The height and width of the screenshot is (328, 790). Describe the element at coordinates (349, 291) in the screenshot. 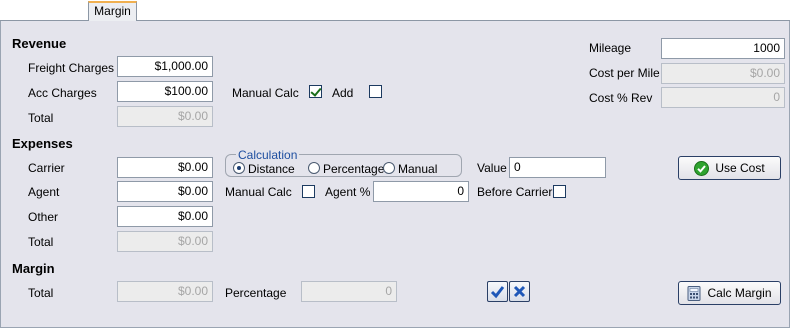

I see `margin-percentage-field: 0` at that location.